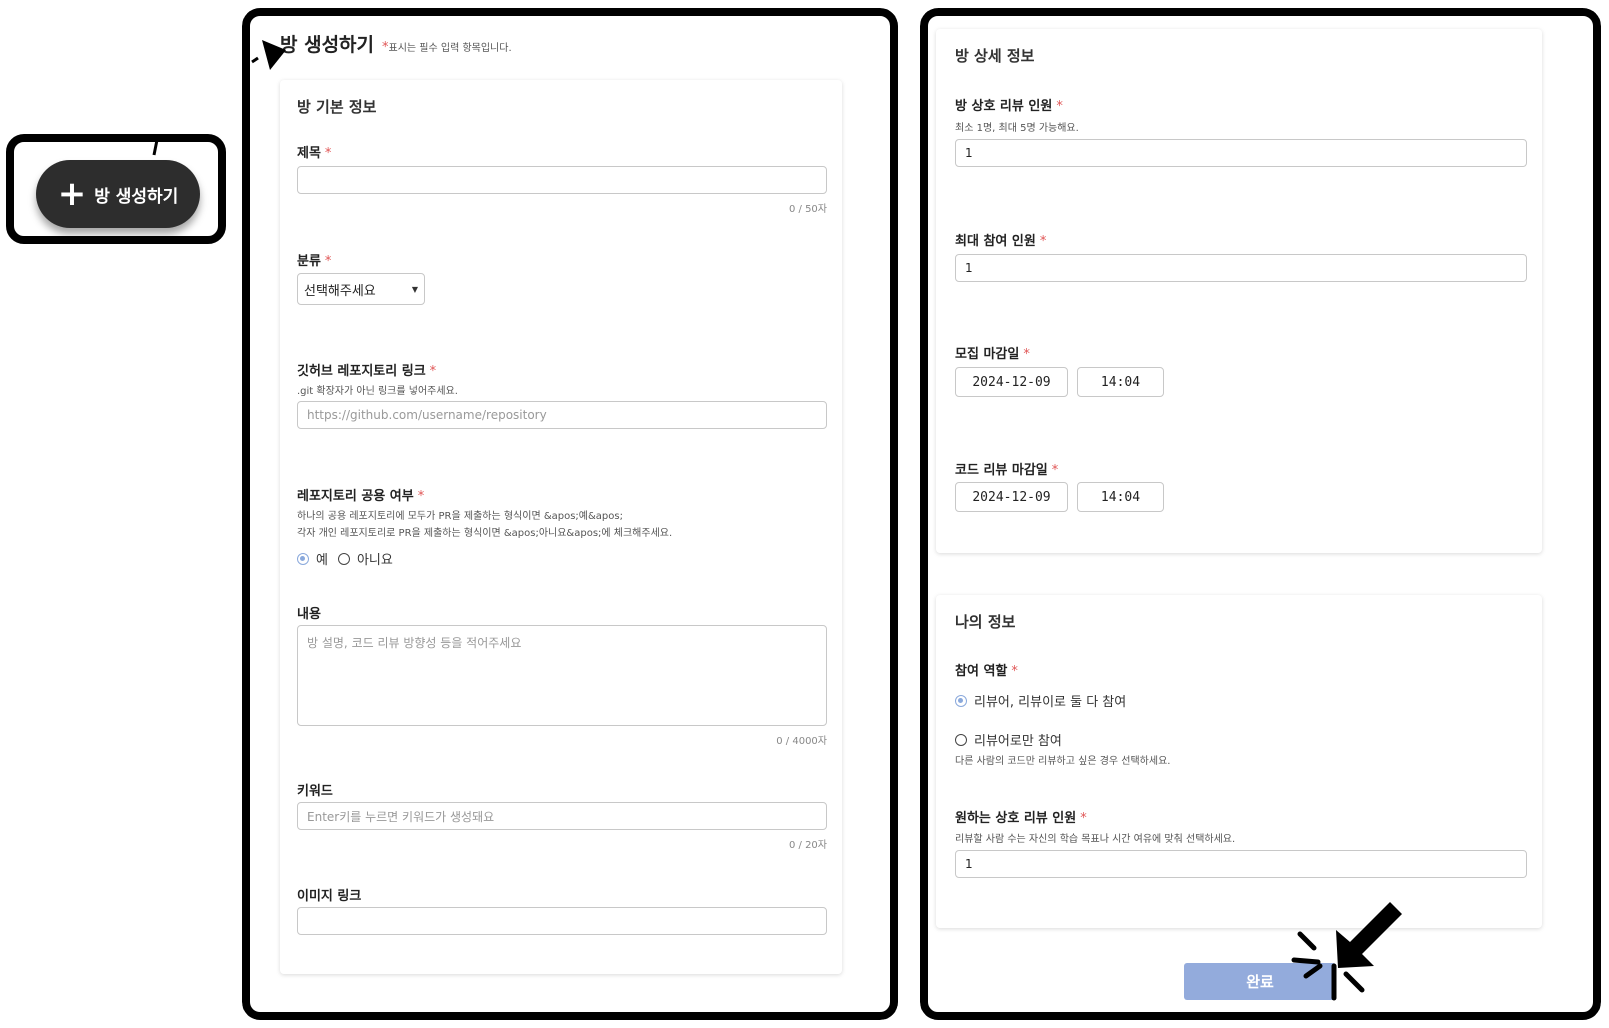  I want to click on connector-line, so click(155, 147).